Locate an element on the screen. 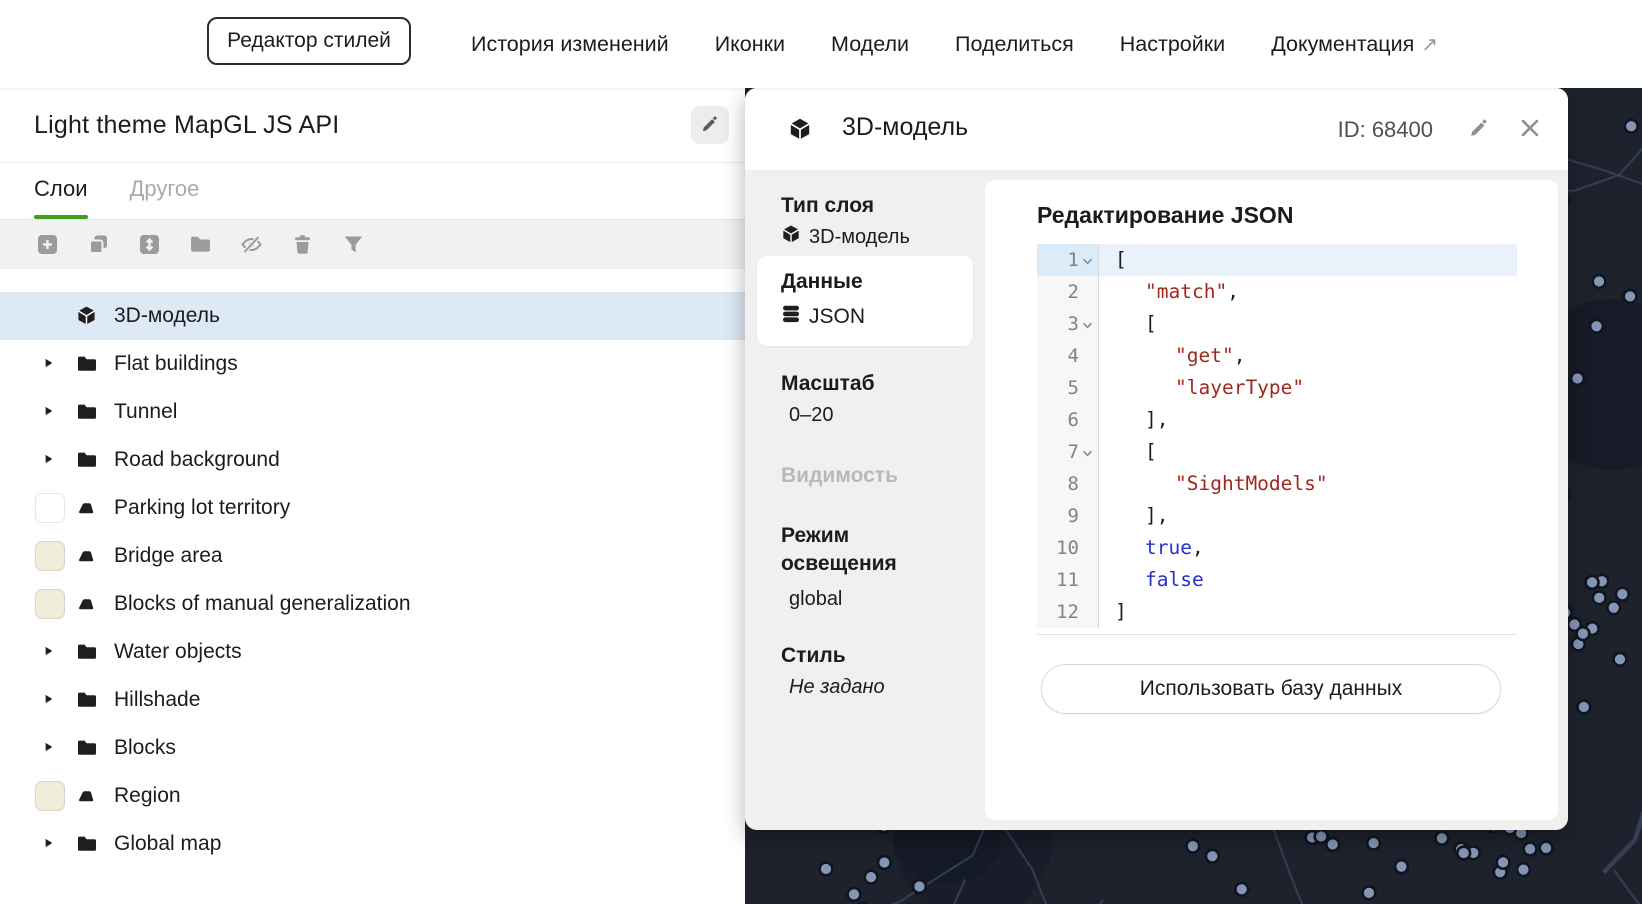  line-number-gutter: 11 is located at coordinates (1068, 580).